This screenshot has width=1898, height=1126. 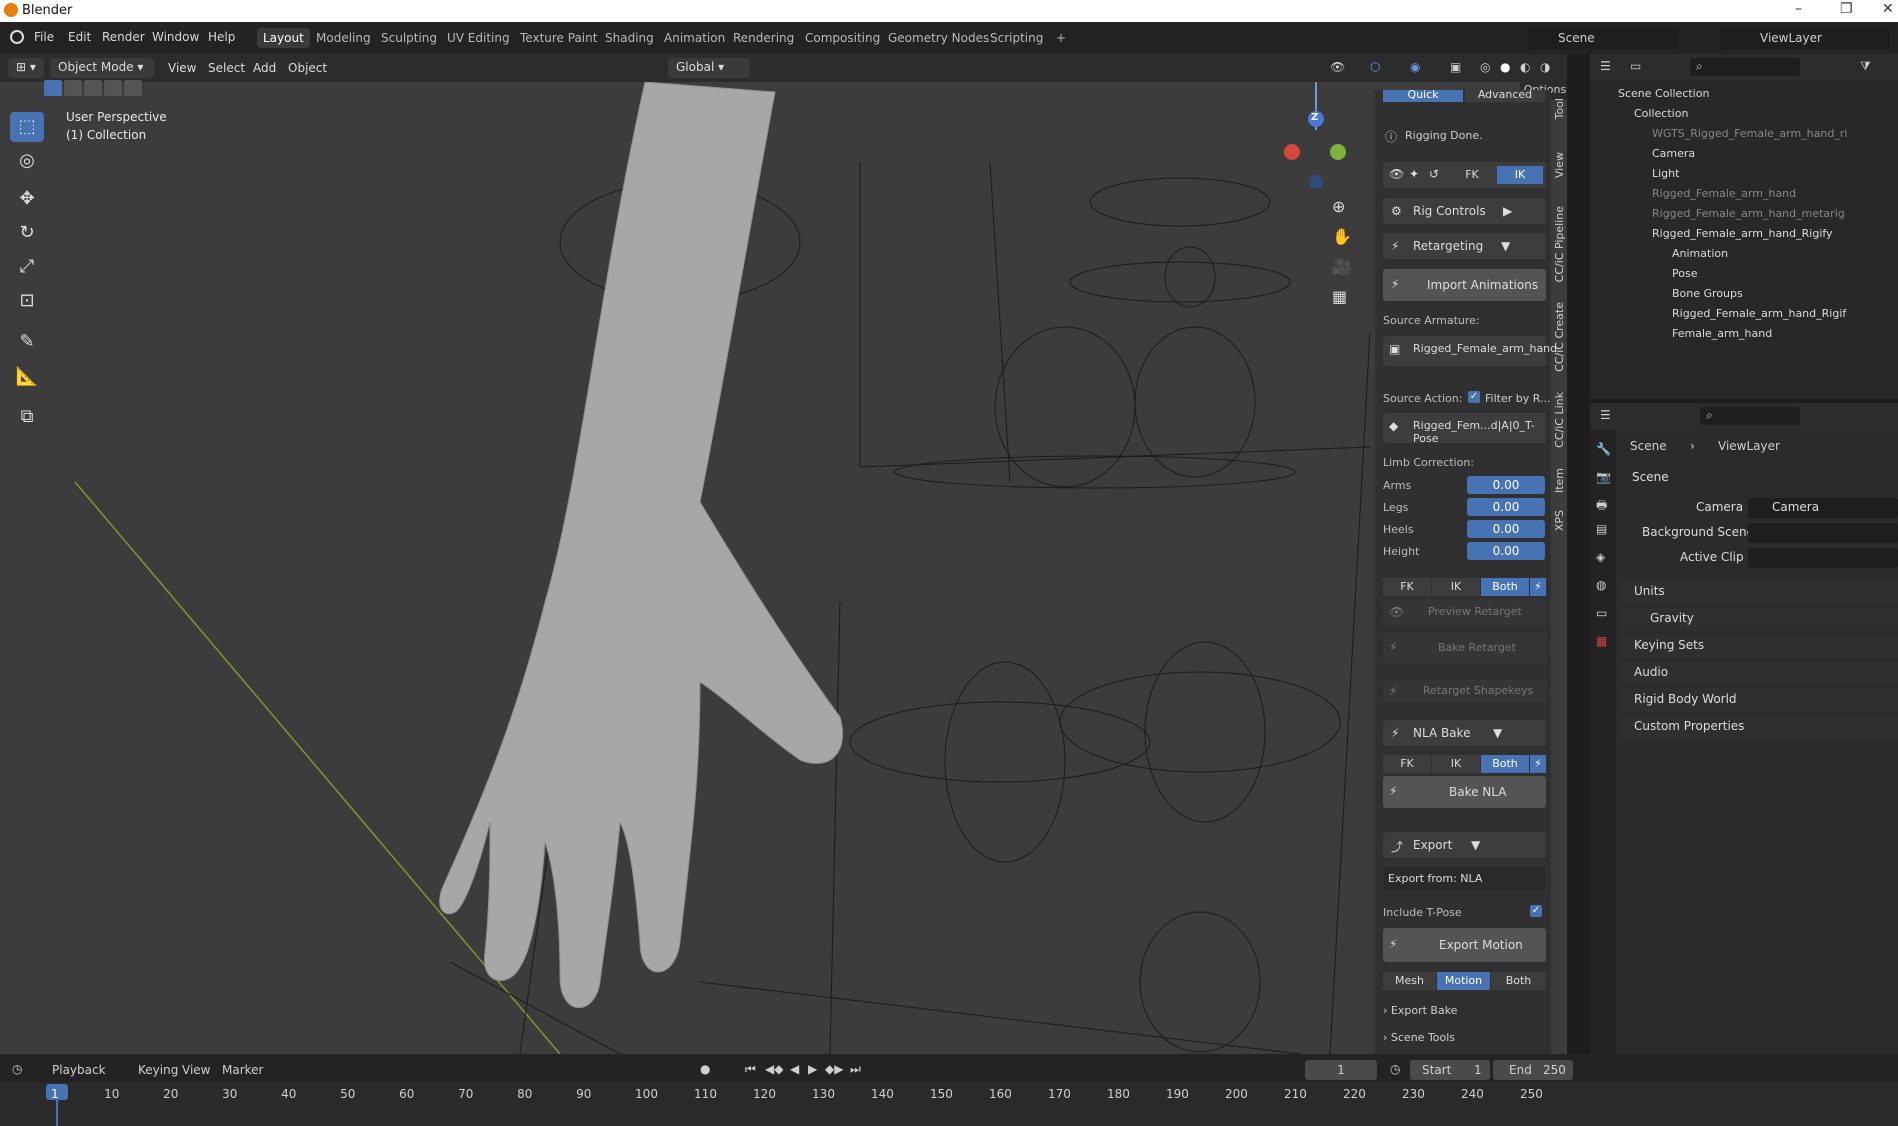 I want to click on eye-icon: 👁, so click(x=1396, y=174).